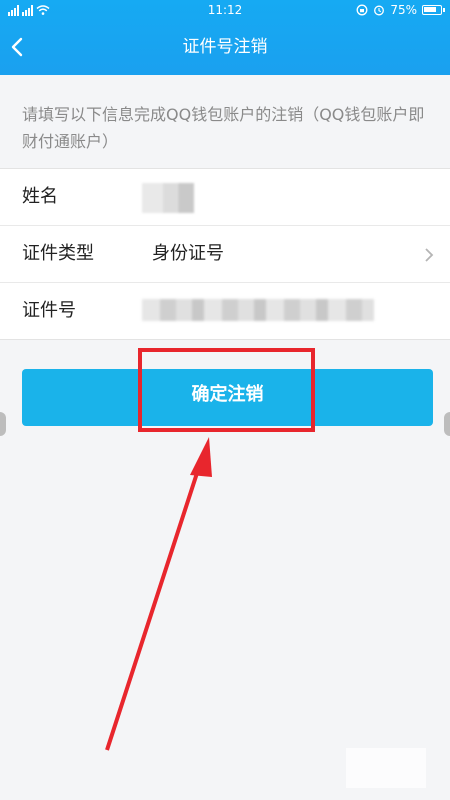 The height and width of the screenshot is (800, 450). I want to click on app-header: 11:12 75% 证件号注销, so click(225, 37).